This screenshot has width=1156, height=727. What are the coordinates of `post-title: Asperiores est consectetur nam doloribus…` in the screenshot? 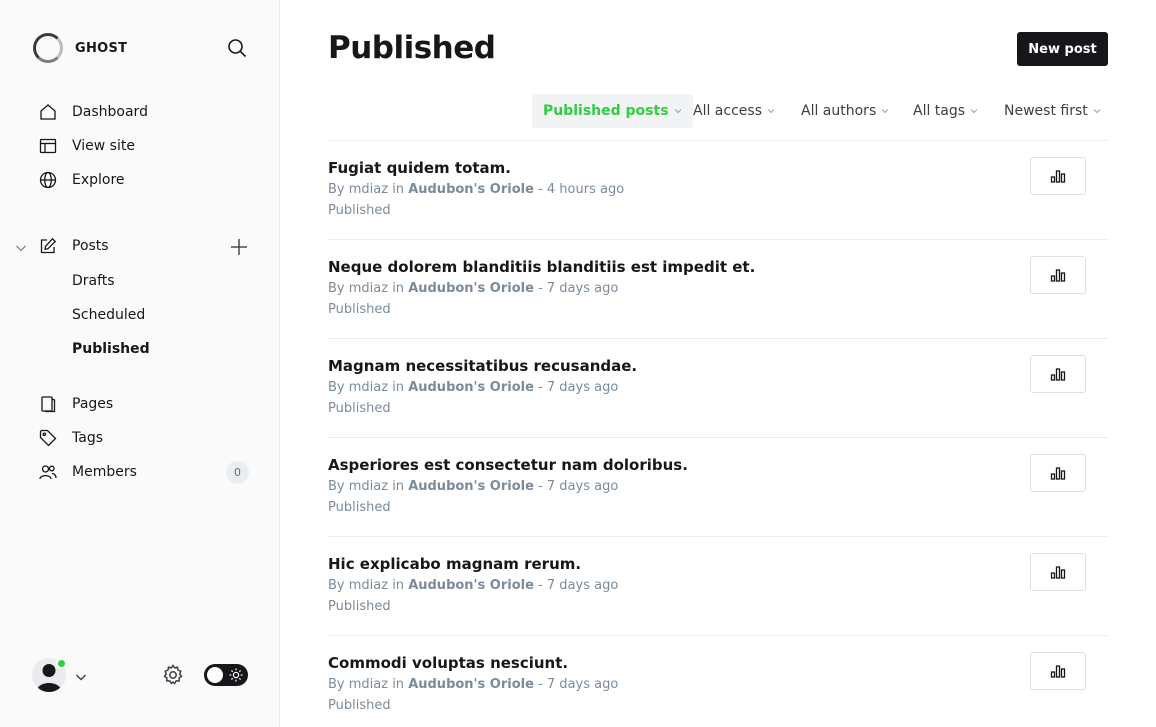 It's located at (508, 465).